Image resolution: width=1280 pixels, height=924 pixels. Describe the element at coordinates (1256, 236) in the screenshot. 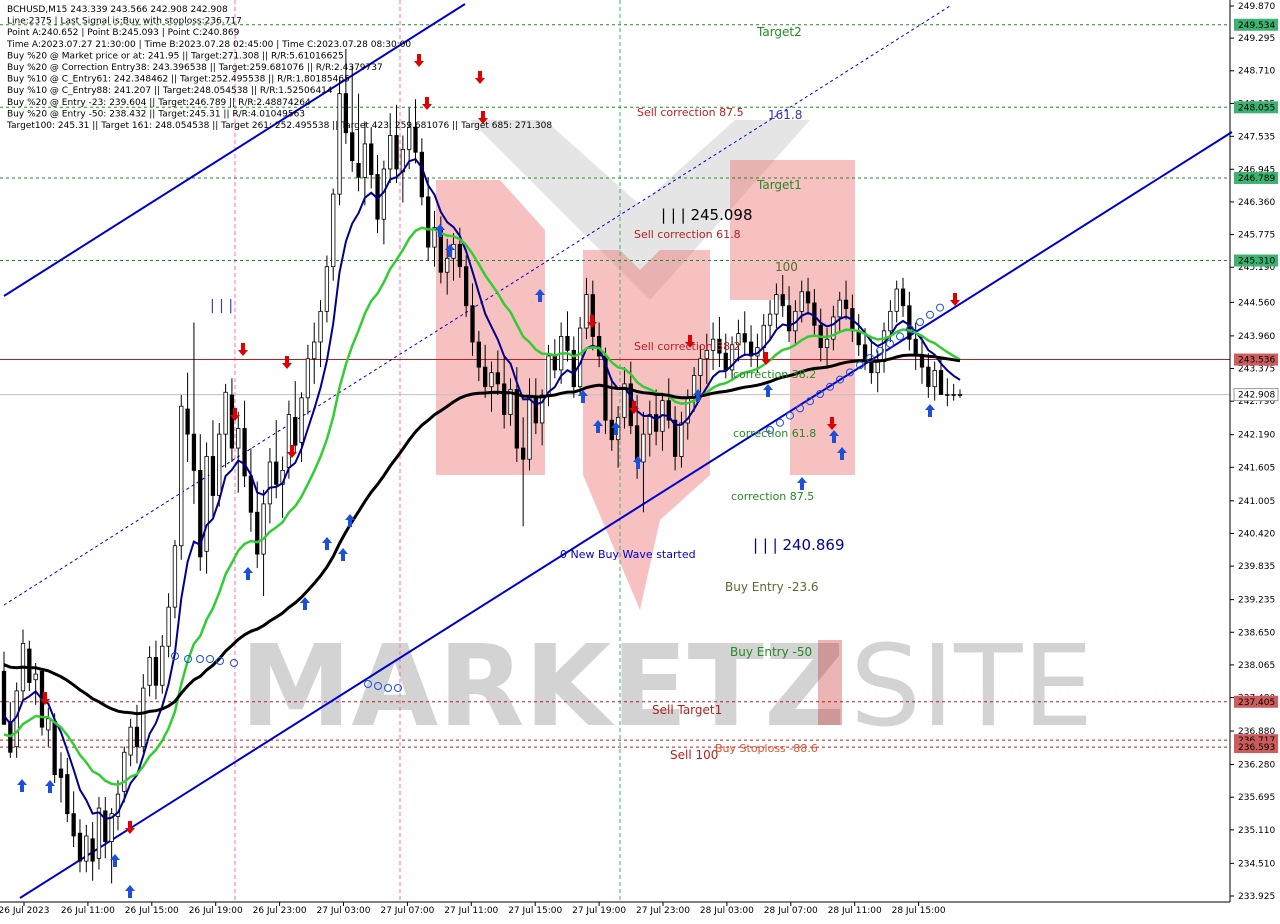

I see `price-tick-label: 245.775` at that location.